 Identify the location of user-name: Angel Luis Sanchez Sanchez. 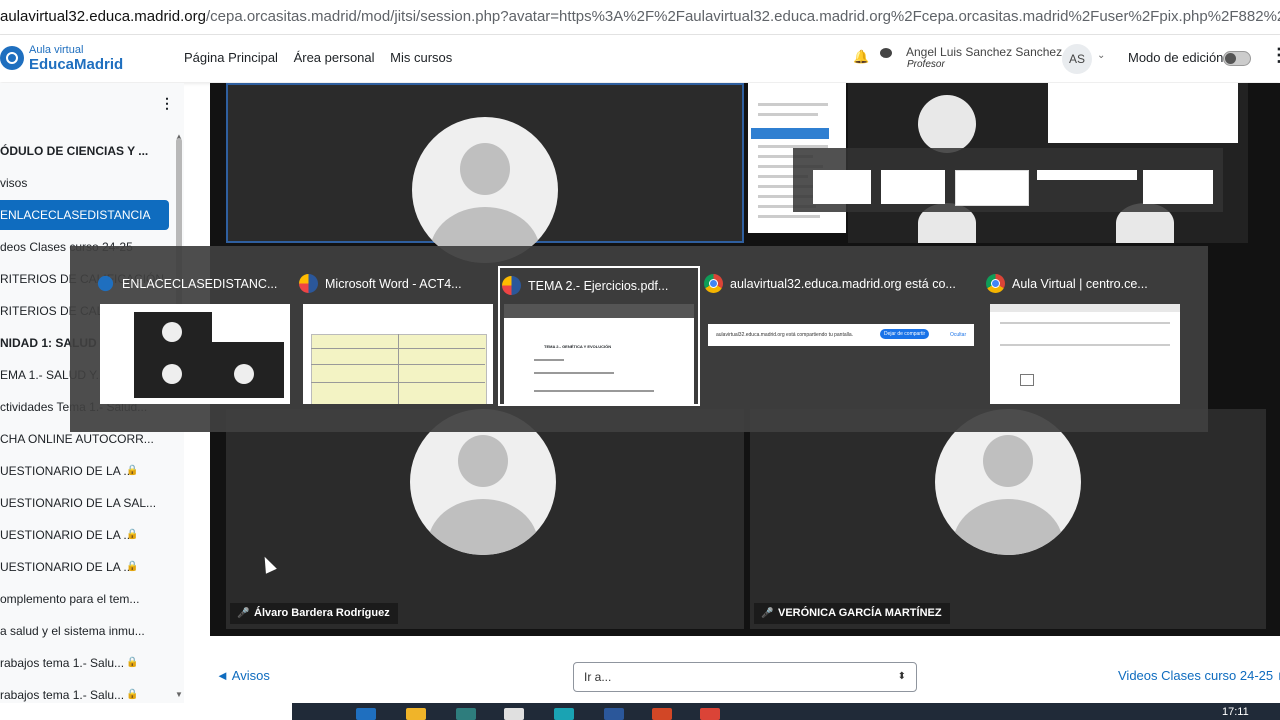
(984, 52).